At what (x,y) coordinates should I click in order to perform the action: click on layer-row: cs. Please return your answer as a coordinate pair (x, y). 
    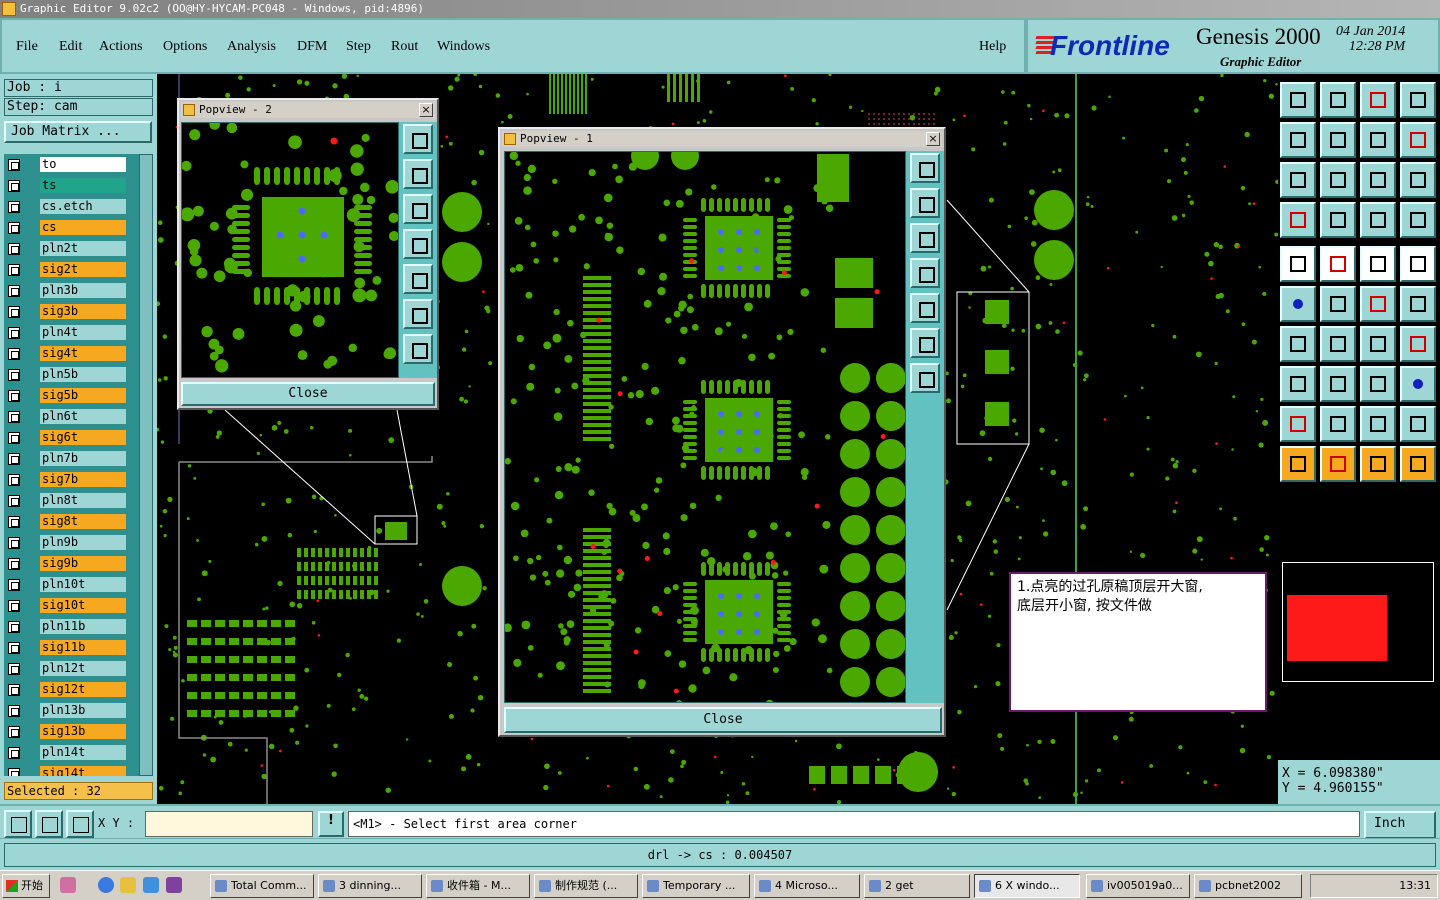
    Looking at the image, I should click on (67, 227).